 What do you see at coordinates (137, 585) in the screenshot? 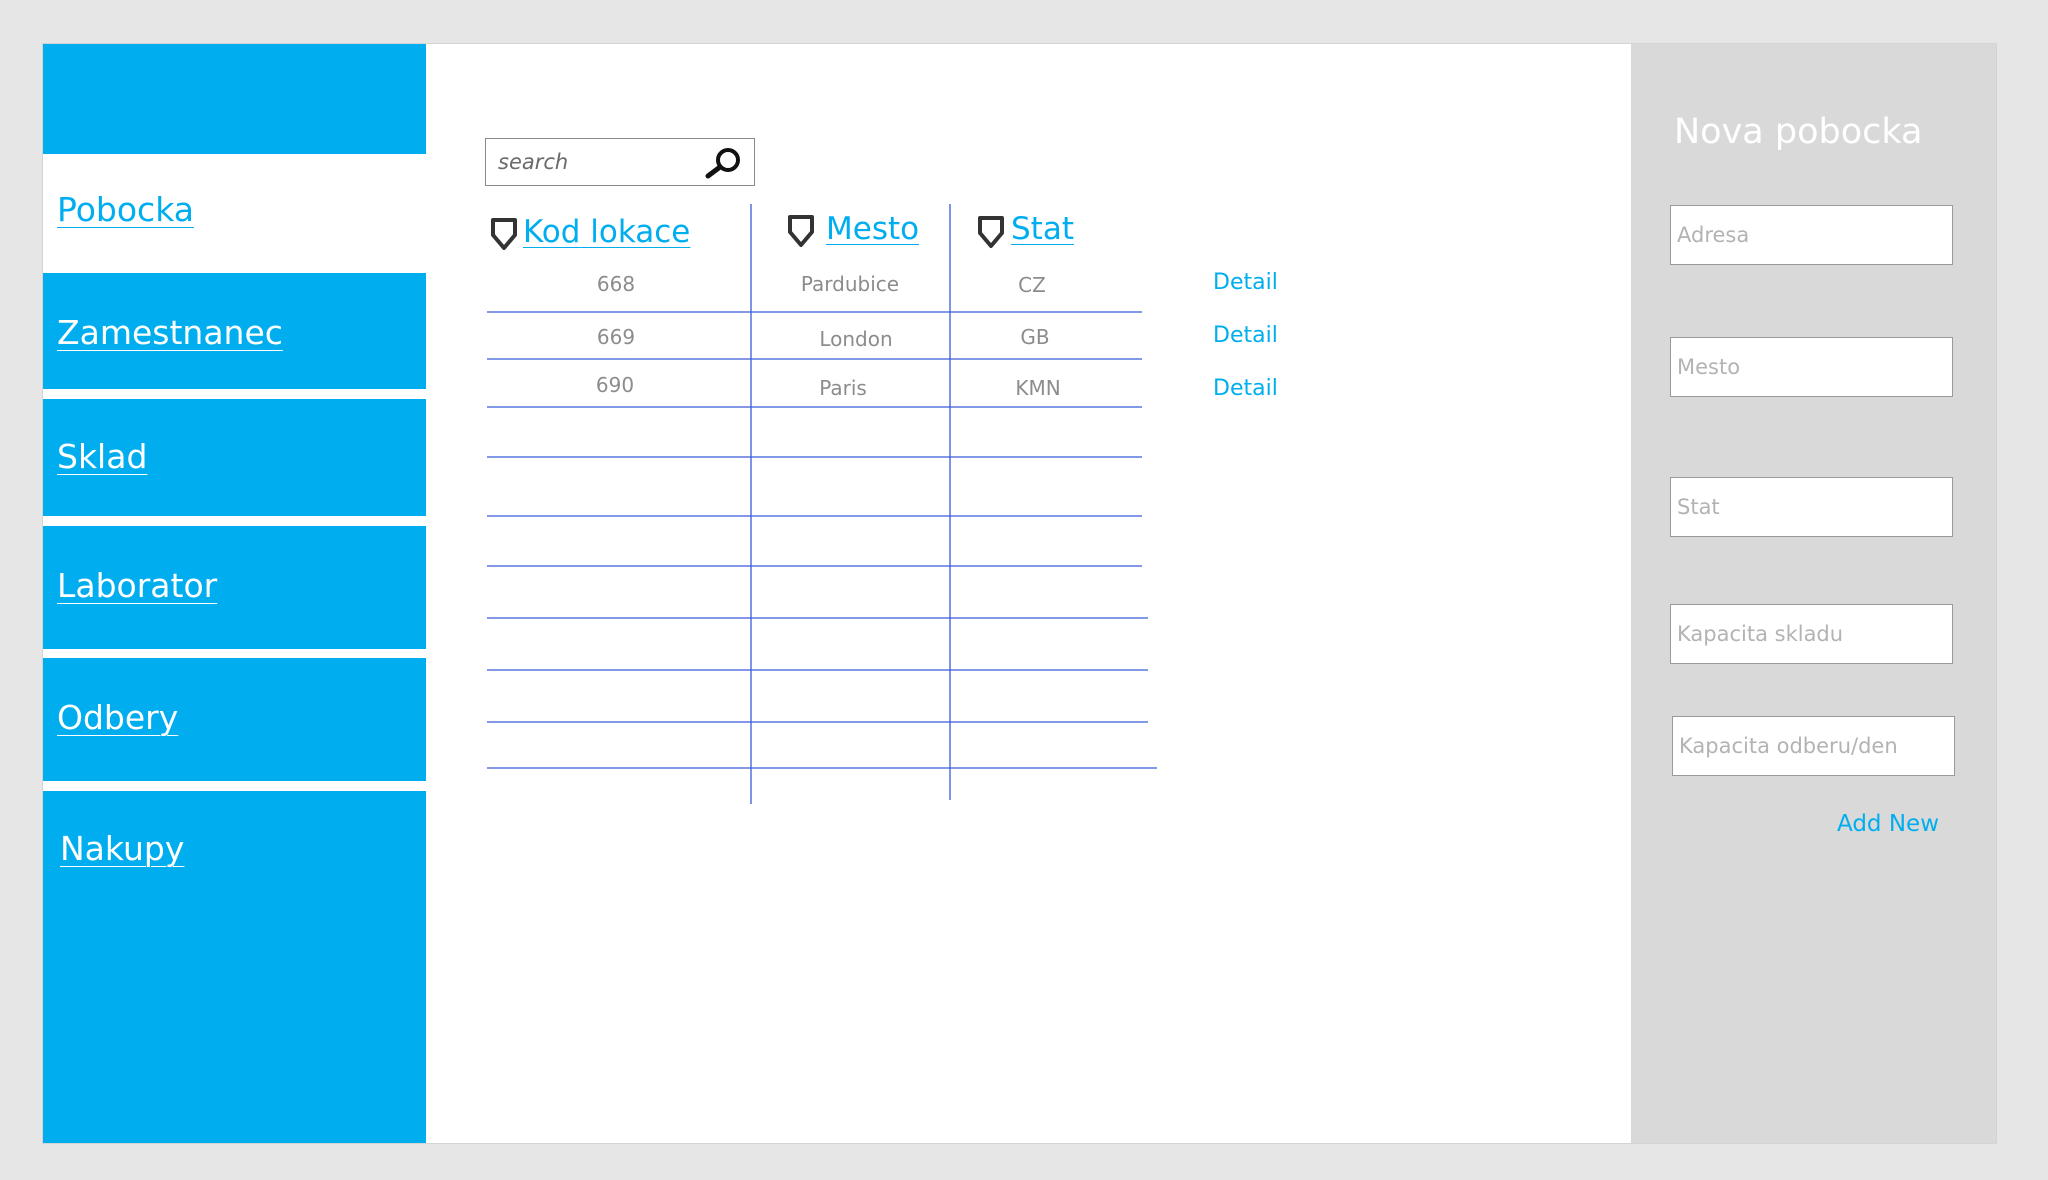
I see `sidebar-item-label: Laborator` at bounding box center [137, 585].